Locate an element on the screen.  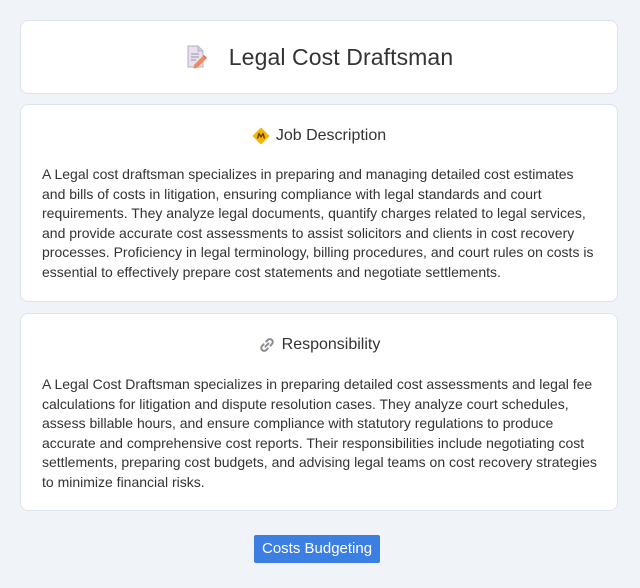
job-description-heading: Job Description is located at coordinates (331, 135).